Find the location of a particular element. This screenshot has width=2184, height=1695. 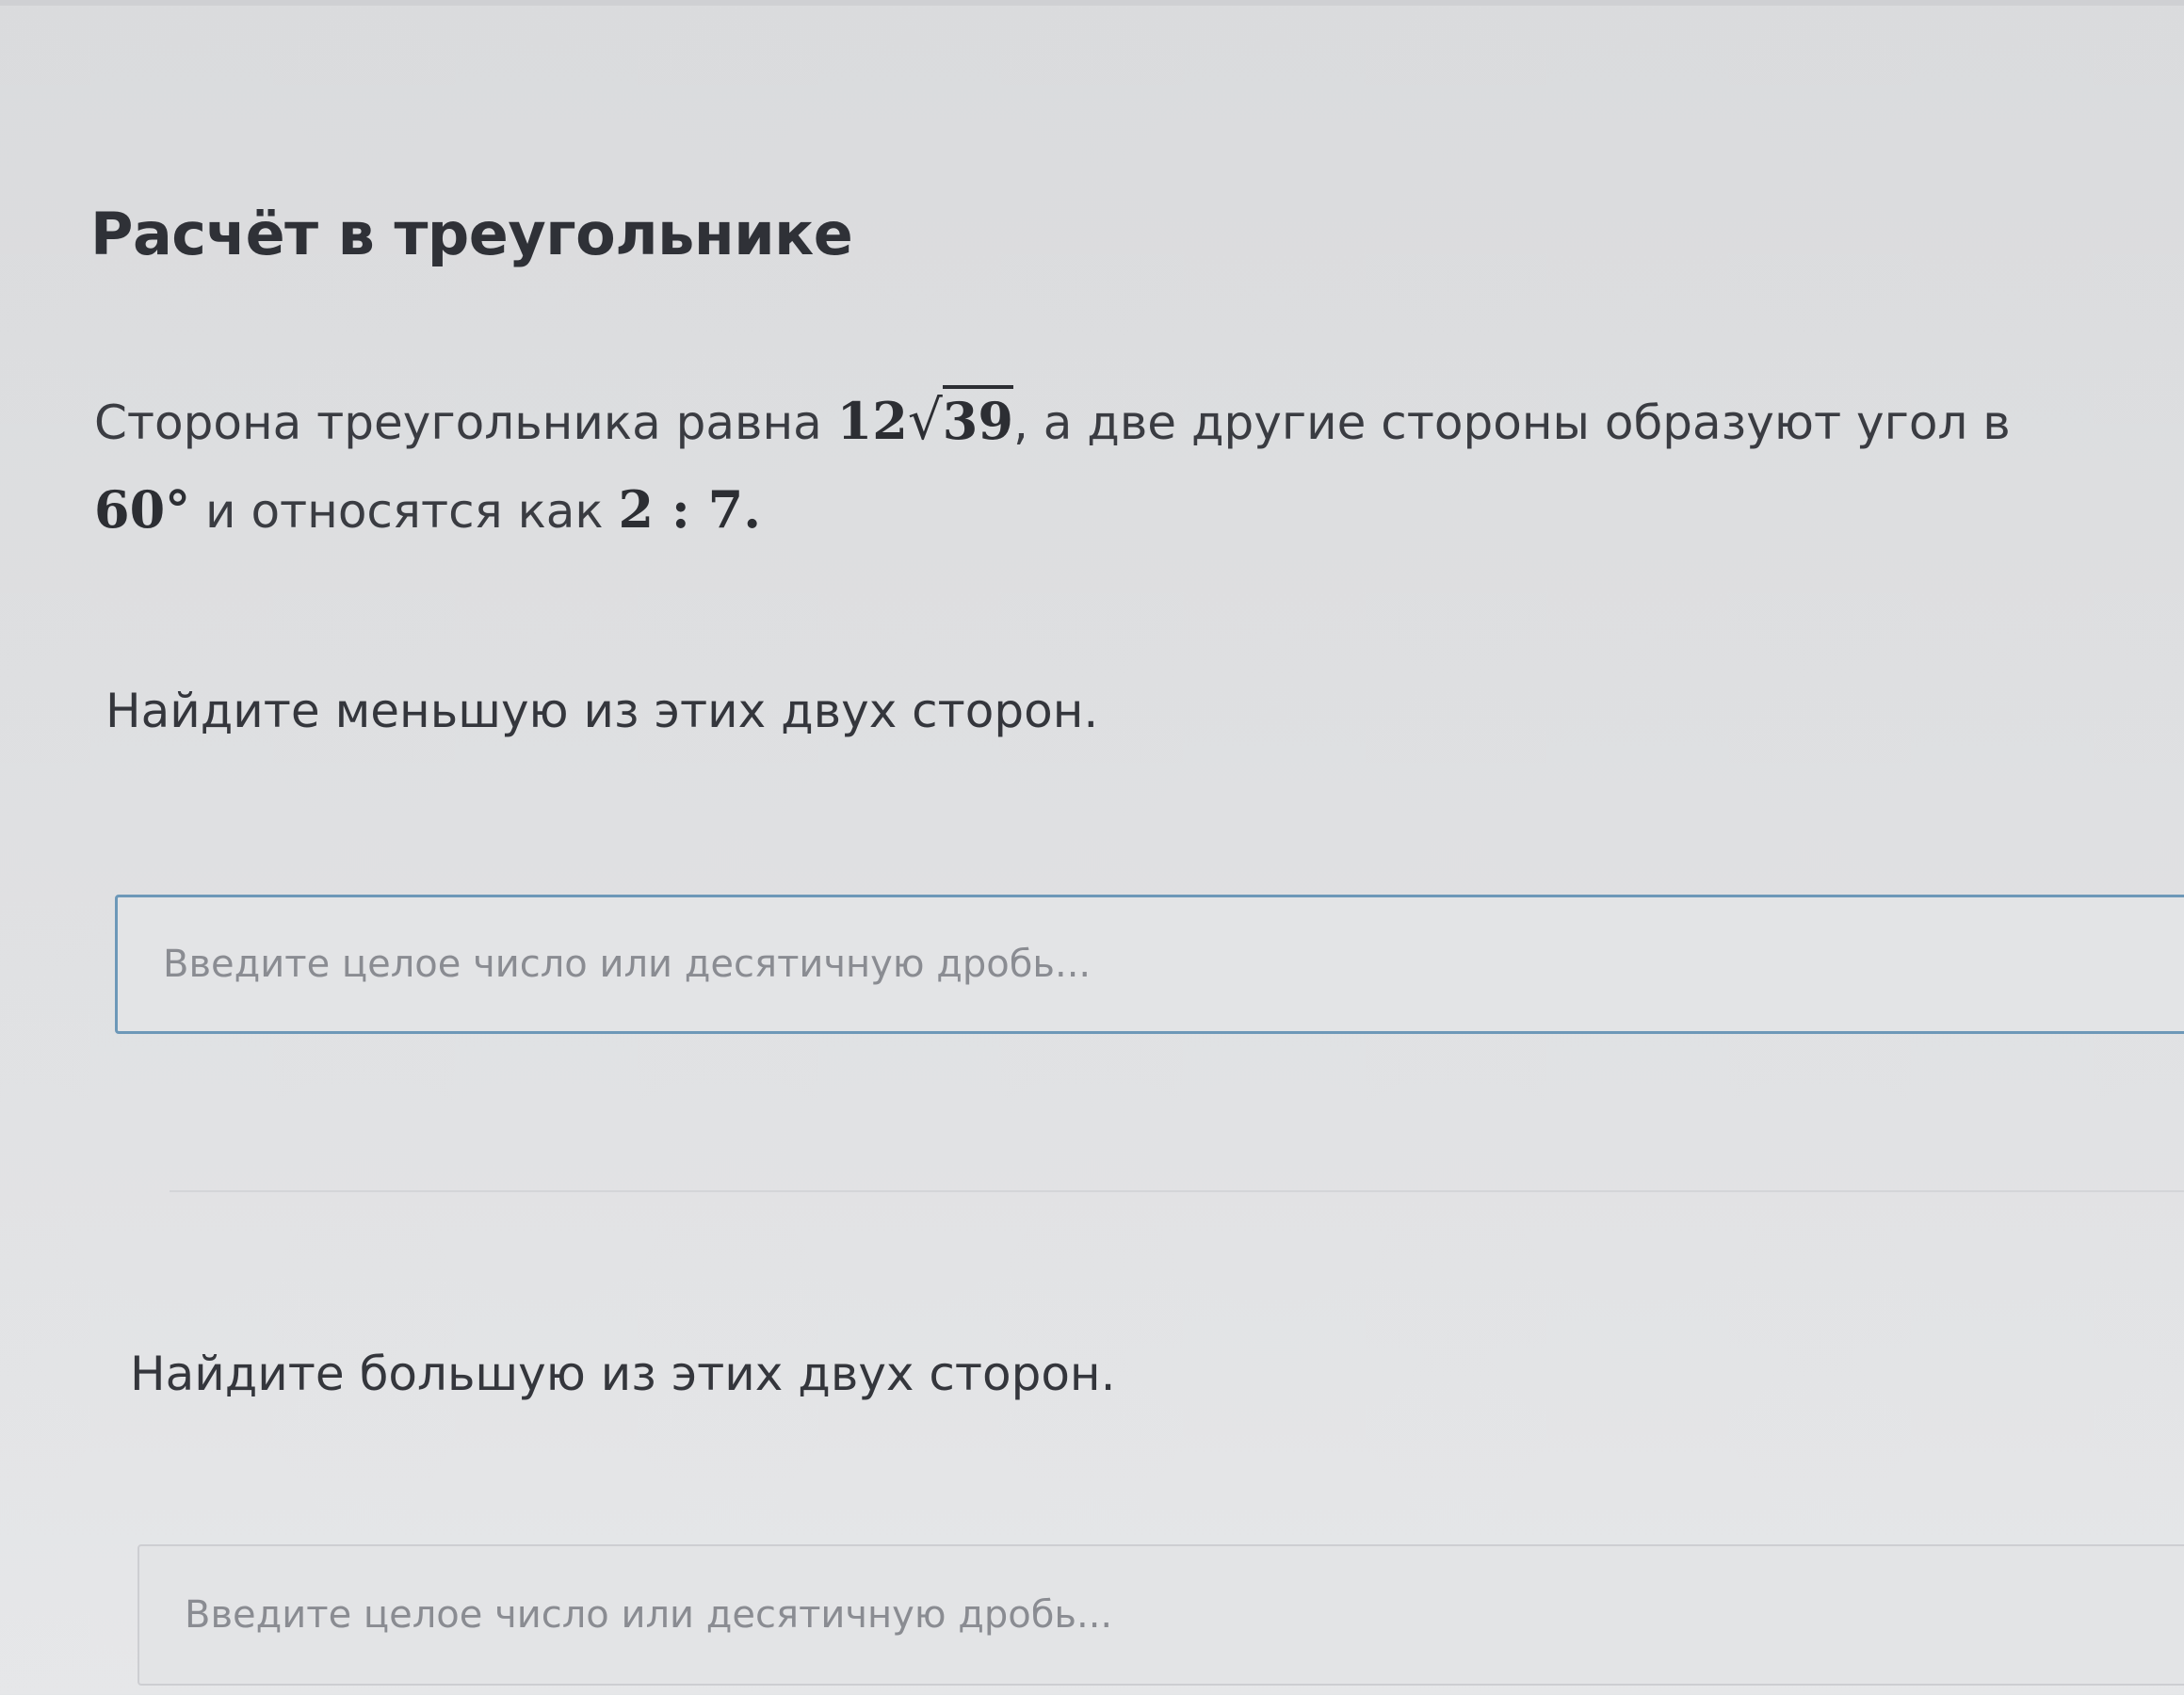

section-divider is located at coordinates (1177, 1191).